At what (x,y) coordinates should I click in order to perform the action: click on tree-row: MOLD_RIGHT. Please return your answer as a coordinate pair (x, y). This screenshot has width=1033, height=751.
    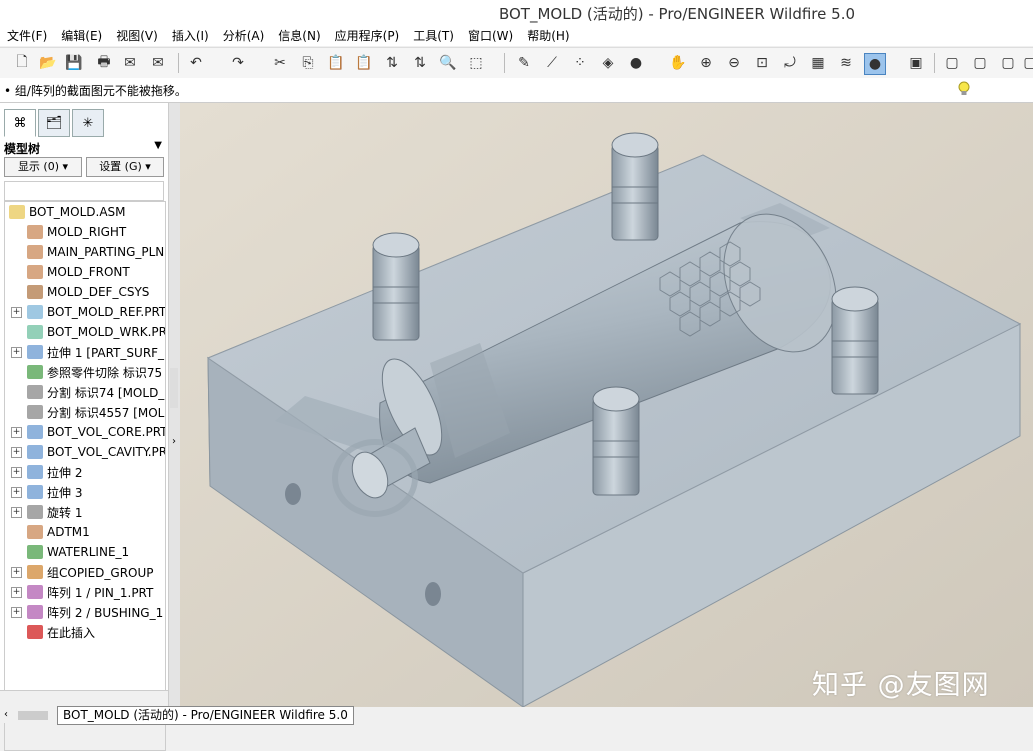
    Looking at the image, I should click on (76, 232).